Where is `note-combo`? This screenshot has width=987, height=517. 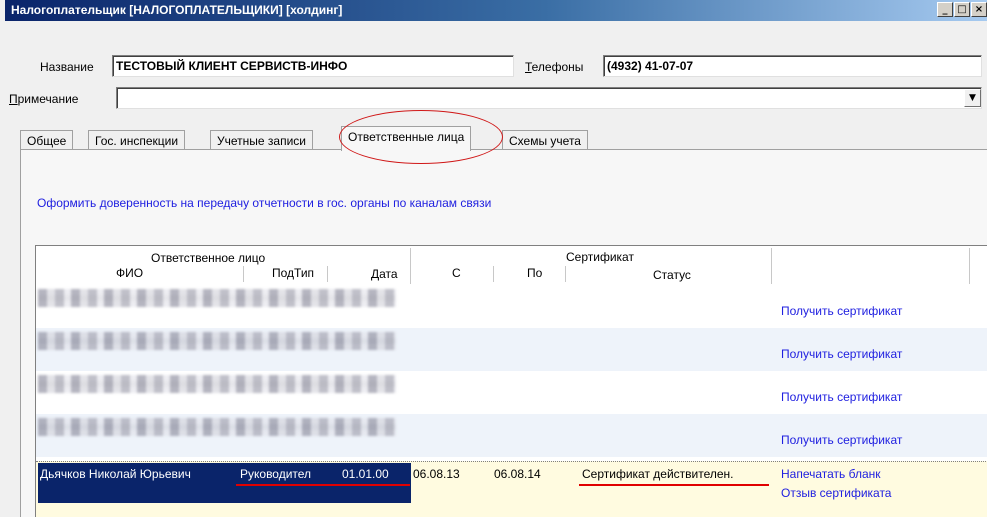
note-combo is located at coordinates (549, 98).